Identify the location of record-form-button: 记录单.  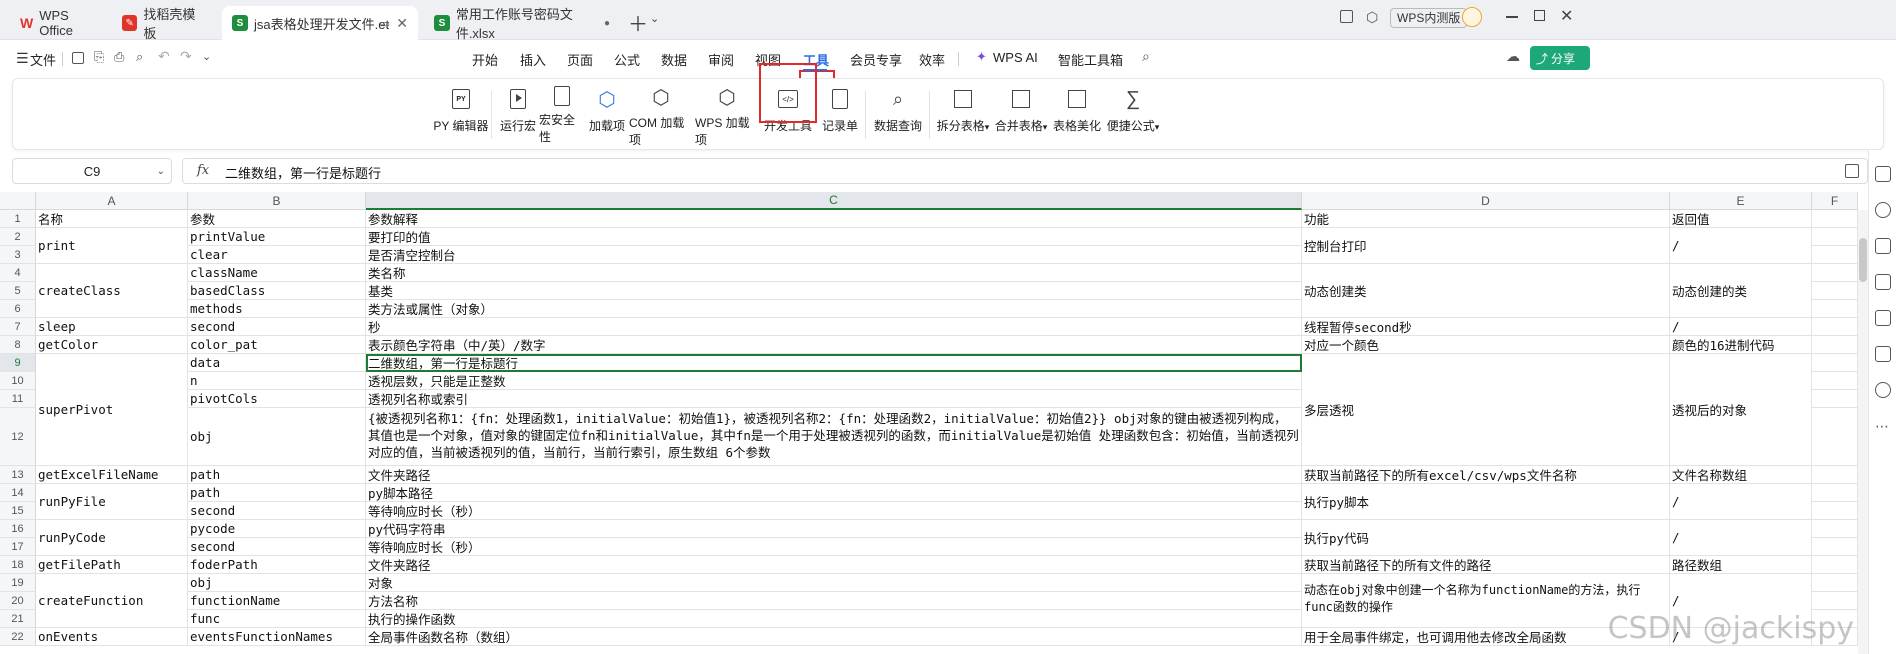
(840, 115).